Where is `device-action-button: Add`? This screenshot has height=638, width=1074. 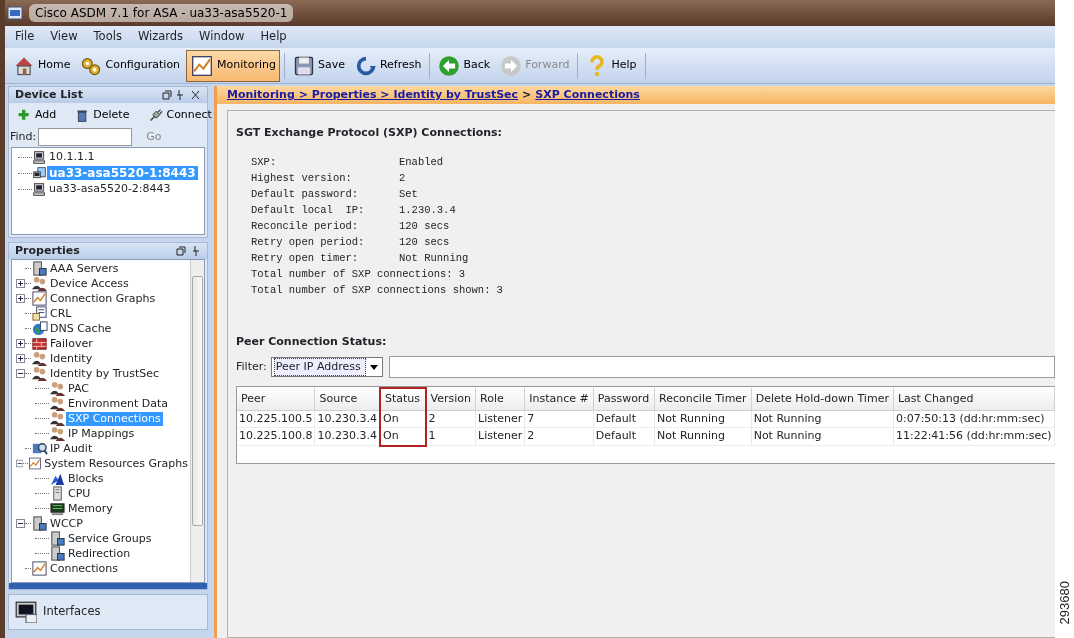
device-action-button: Add is located at coordinates (37, 115).